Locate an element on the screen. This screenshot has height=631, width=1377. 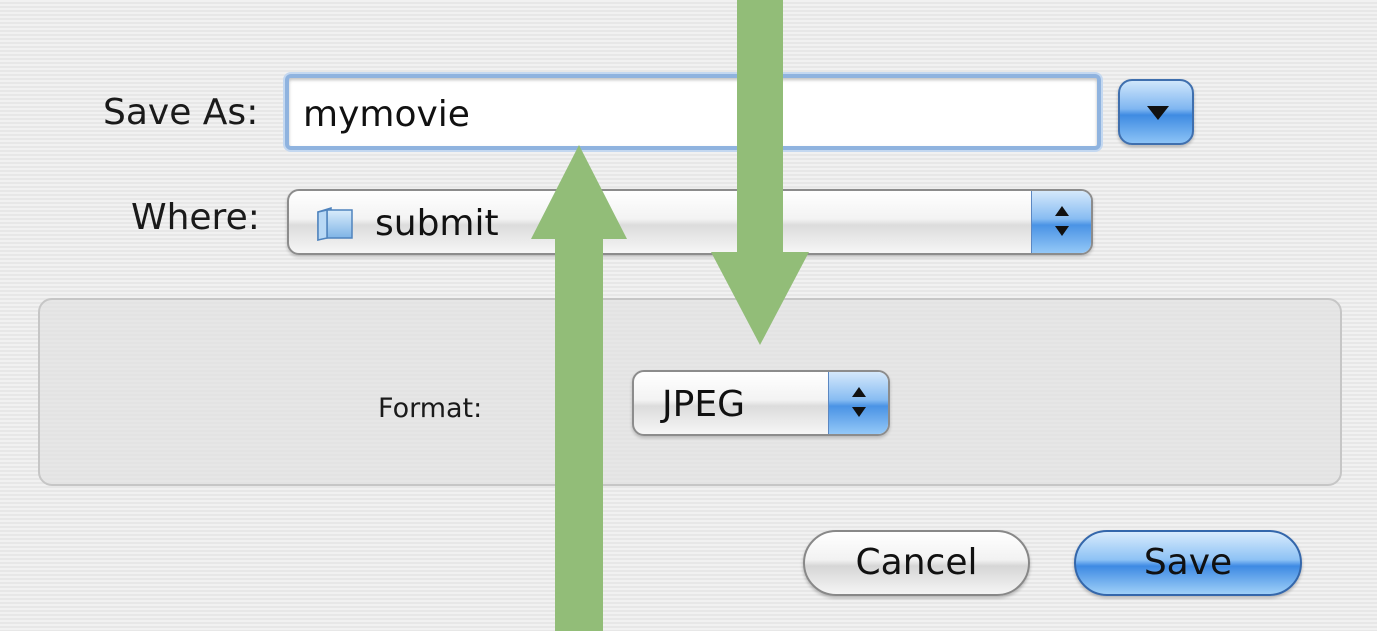
format-value: JPEG is located at coordinates (703, 404).